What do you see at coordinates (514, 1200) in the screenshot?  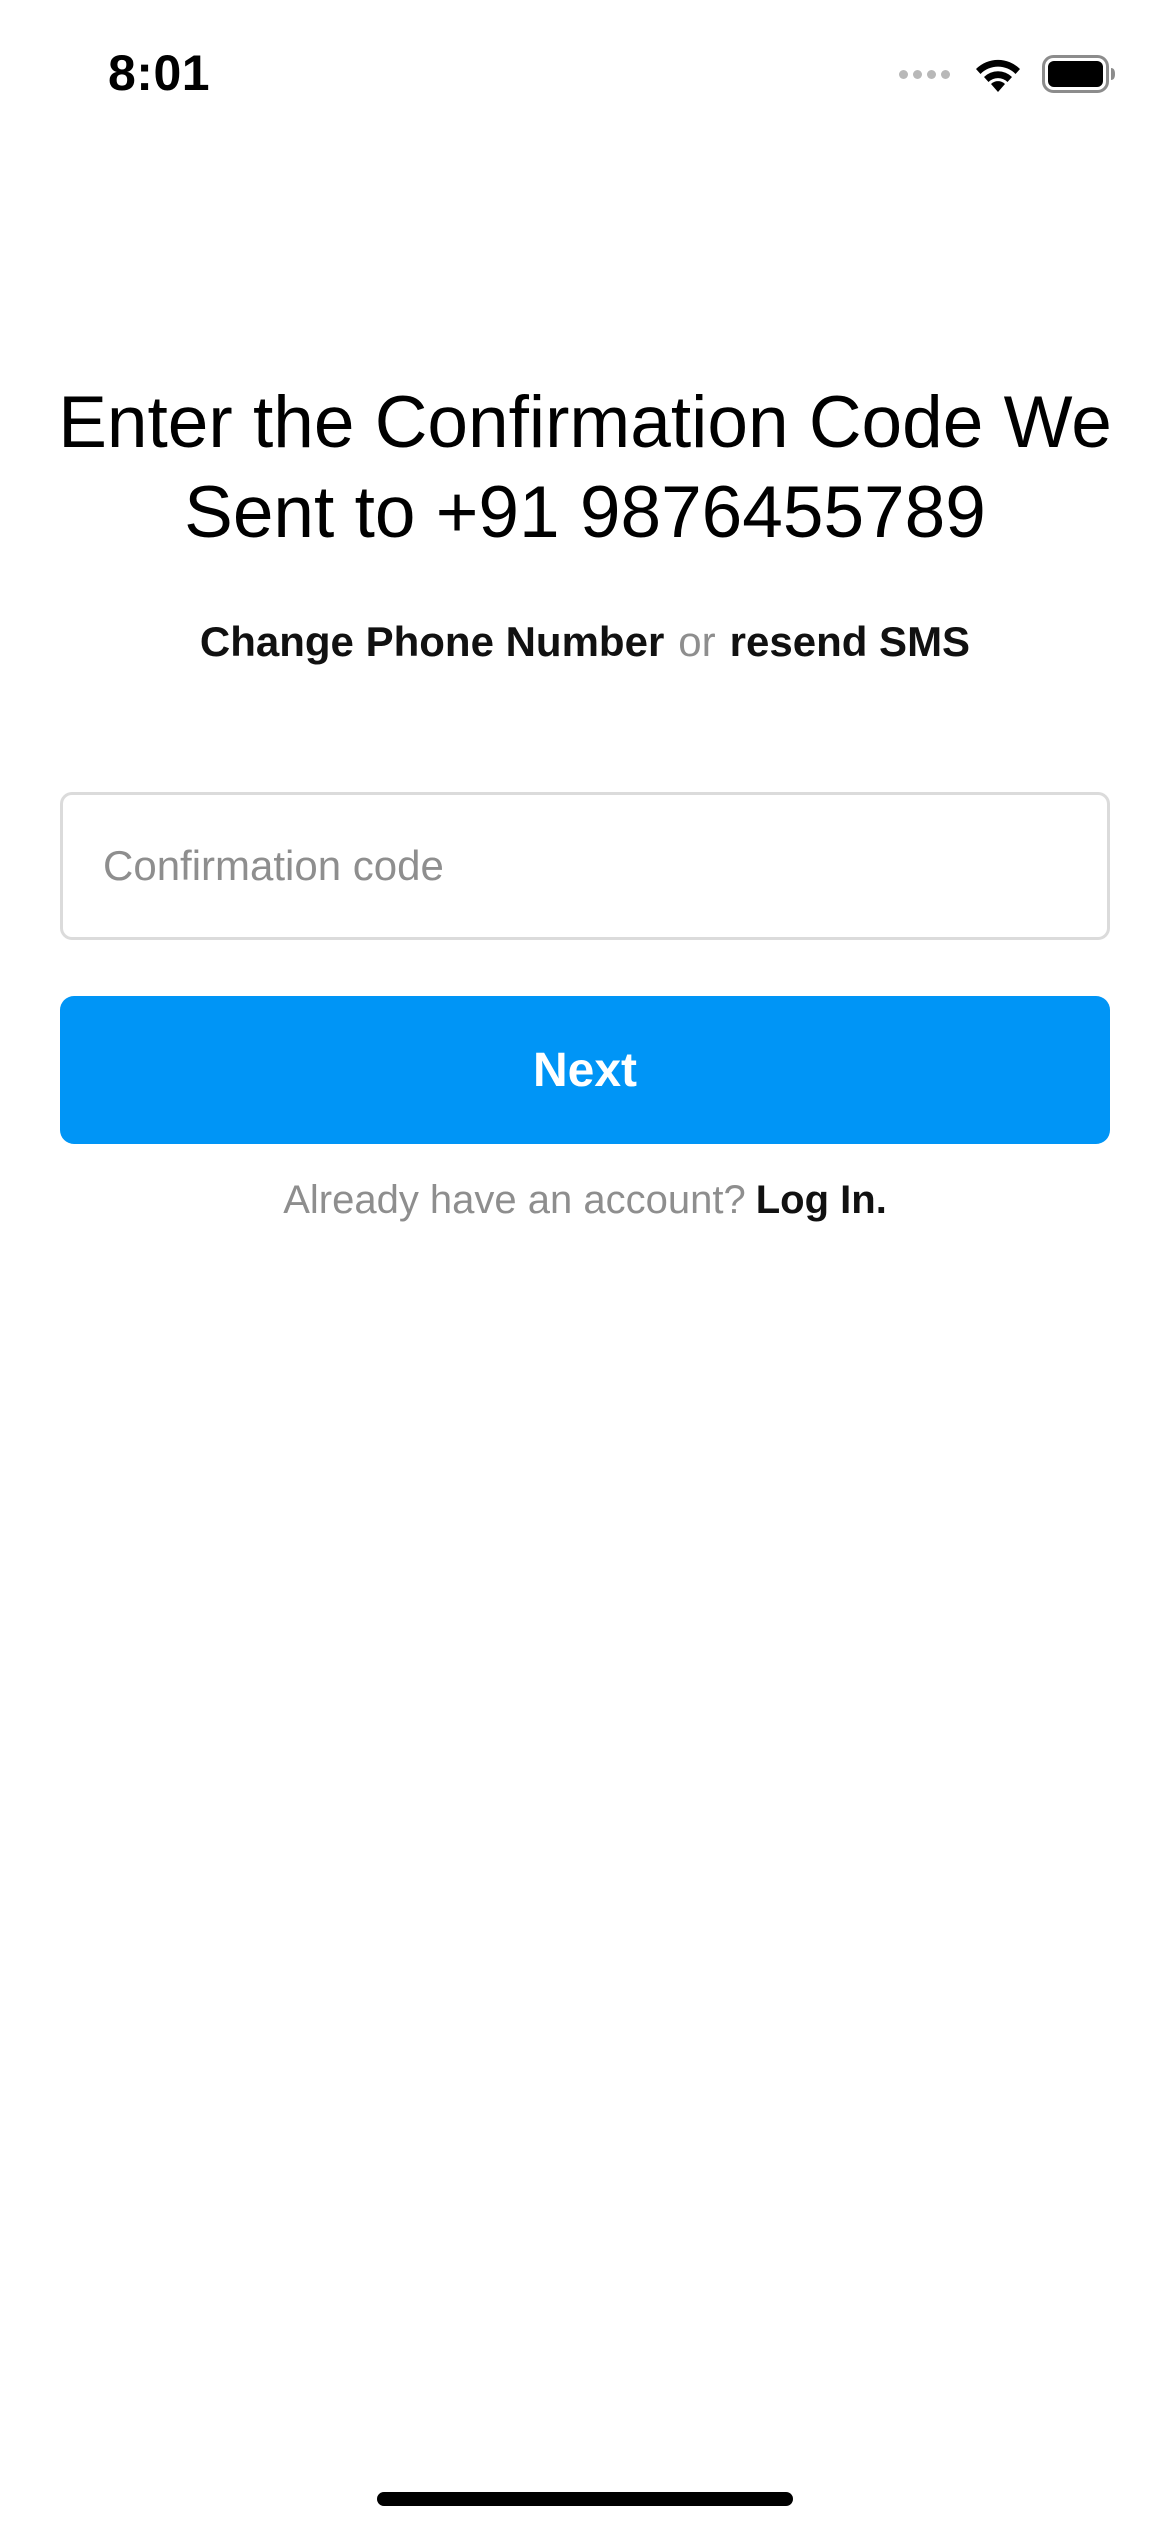 I see `login-prompt-text: Already have an account?` at bounding box center [514, 1200].